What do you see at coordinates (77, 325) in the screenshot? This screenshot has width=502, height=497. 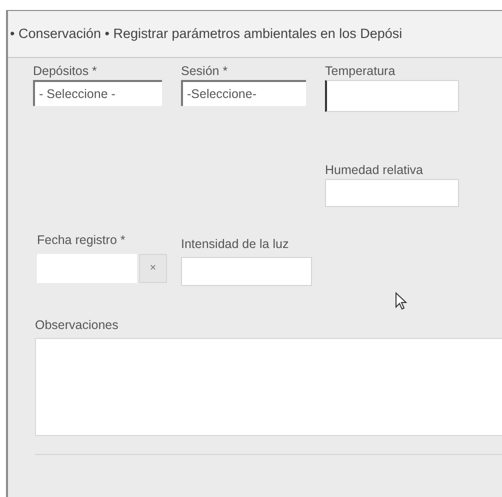 I see `field-label: Observaciones` at bounding box center [77, 325].